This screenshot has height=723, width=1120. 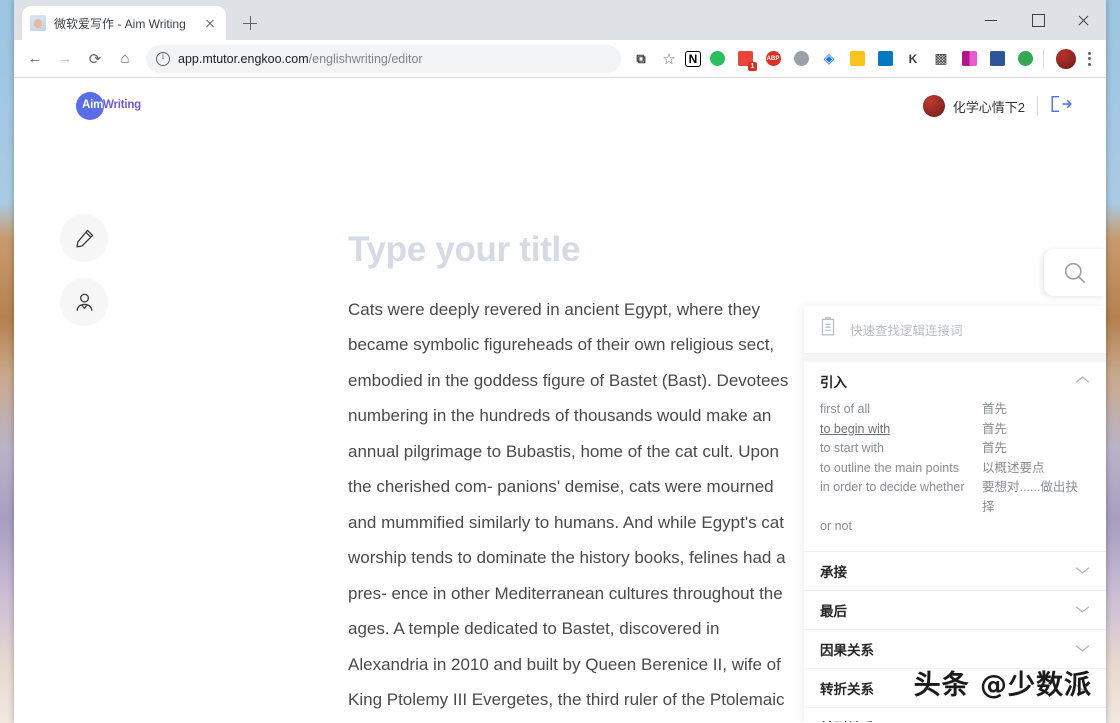 What do you see at coordinates (1083, 20) in the screenshot?
I see `close-icon` at bounding box center [1083, 20].